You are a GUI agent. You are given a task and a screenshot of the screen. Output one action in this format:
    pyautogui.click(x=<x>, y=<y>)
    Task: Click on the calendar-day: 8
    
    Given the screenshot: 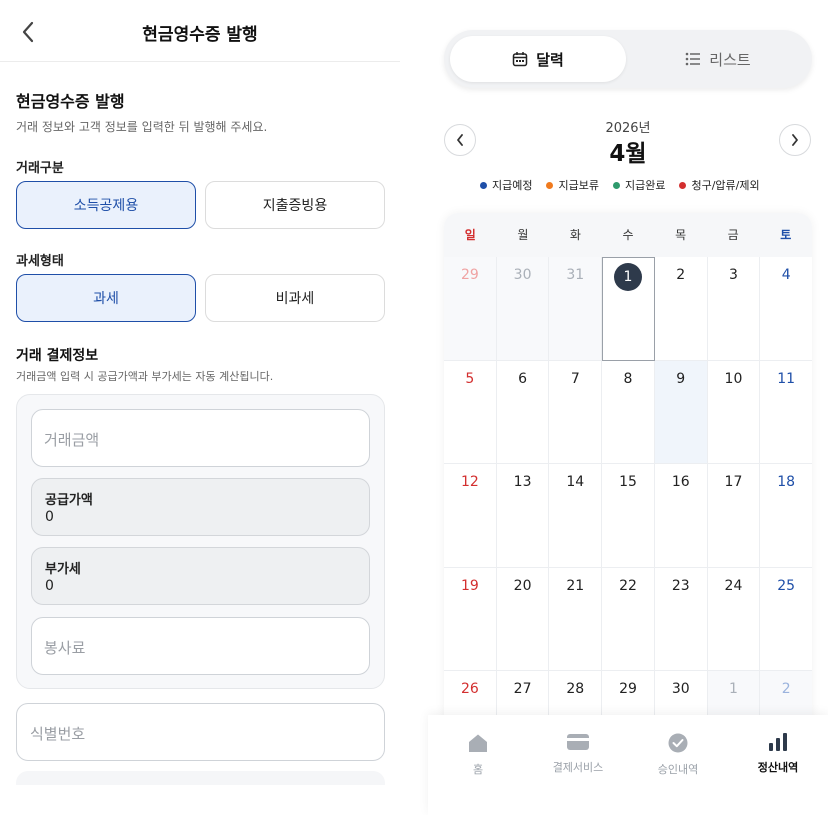 What is the action you would take?
    pyautogui.click(x=628, y=412)
    